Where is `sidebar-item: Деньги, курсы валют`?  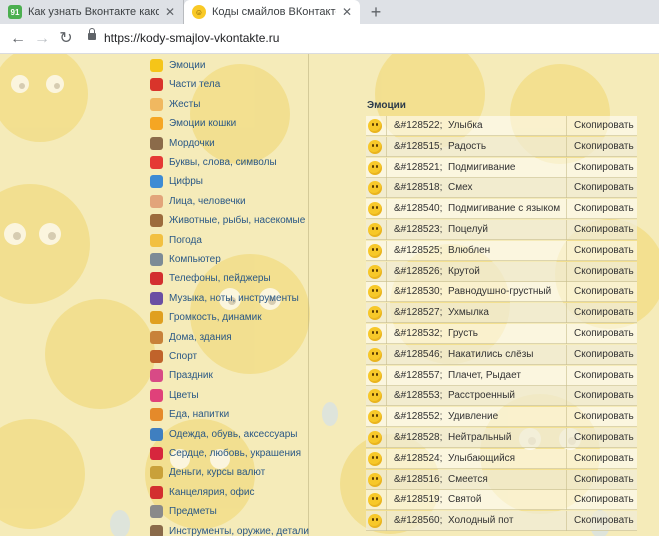
sidebar-item: Деньги, курсы валют is located at coordinates (207, 472).